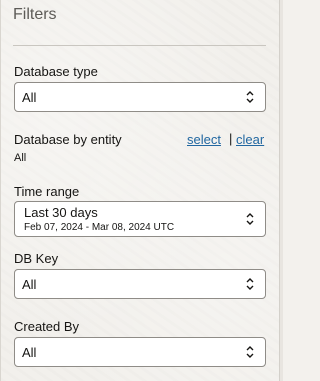 The width and height of the screenshot is (320, 381). Describe the element at coordinates (140, 352) in the screenshot. I see `created-by-select: All` at that location.